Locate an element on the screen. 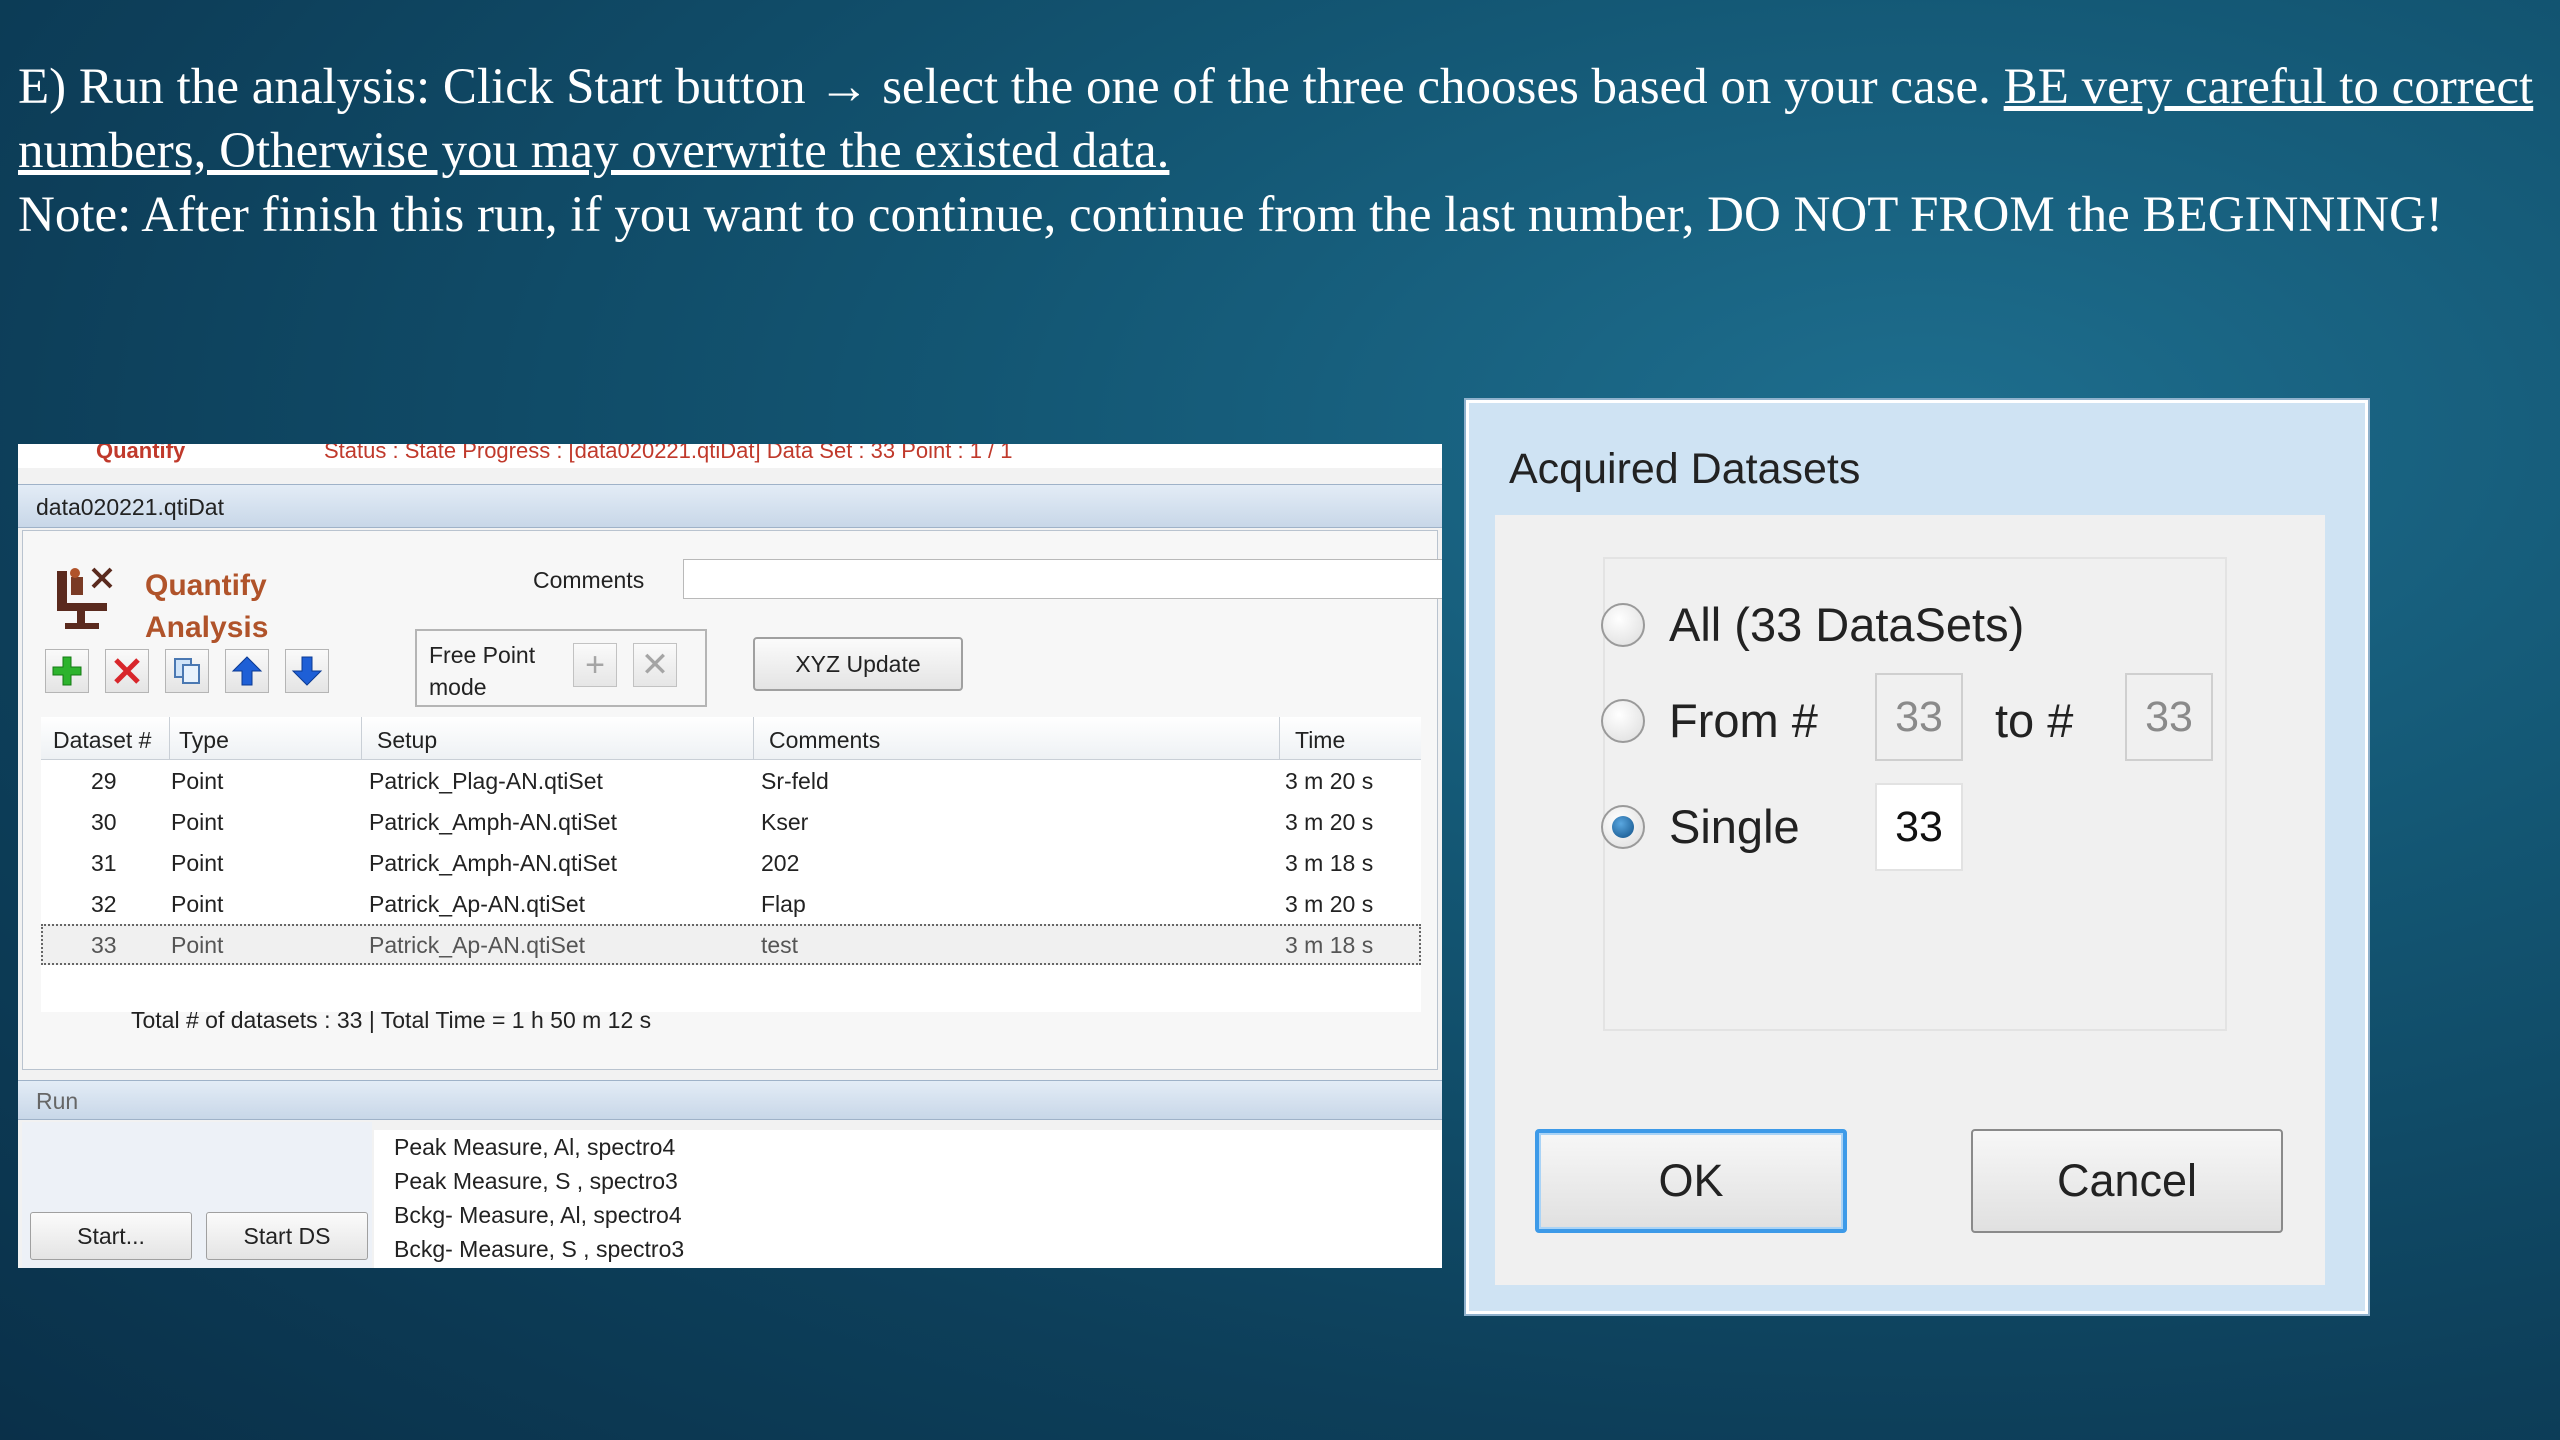  dialog-title: Acquired Datasets is located at coordinates (1685, 469).